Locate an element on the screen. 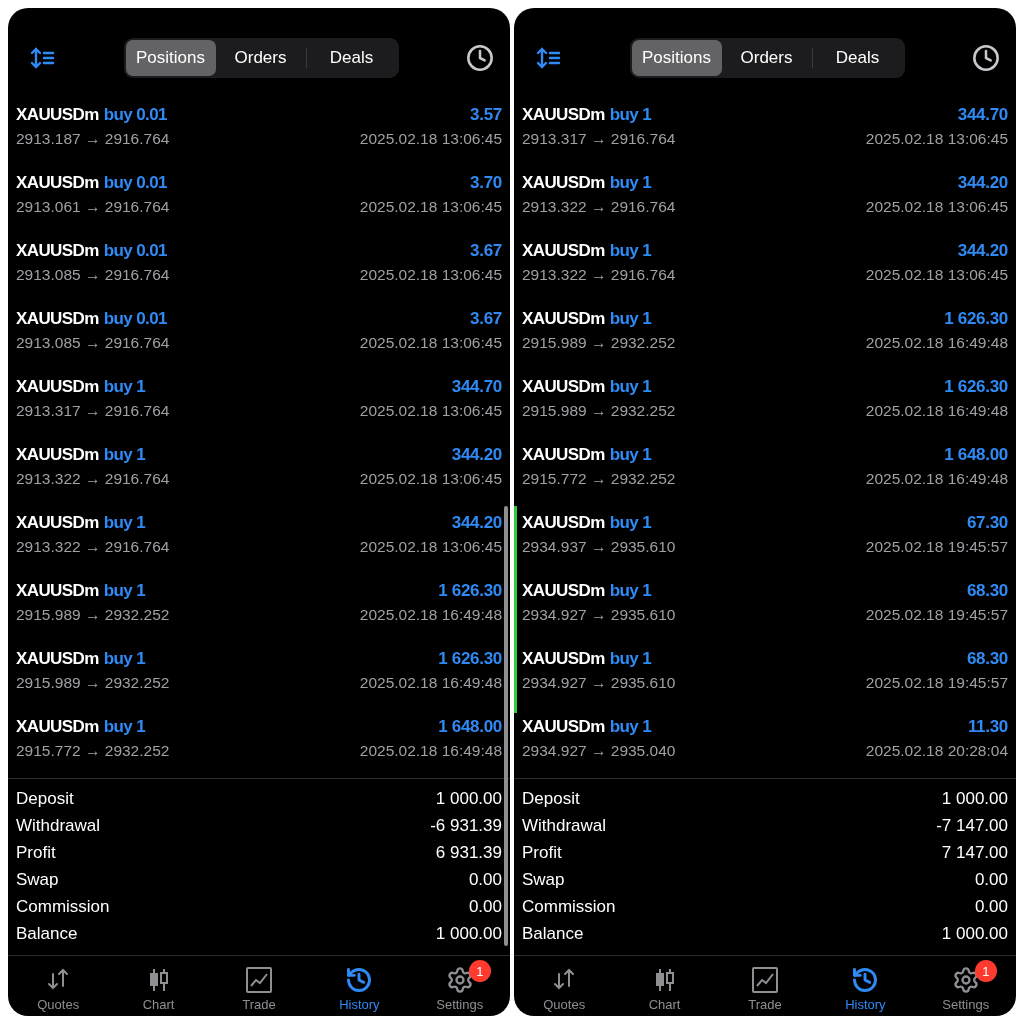 This screenshot has height=1024, width=1024. summary-value: -7 147.00 is located at coordinates (972, 825).